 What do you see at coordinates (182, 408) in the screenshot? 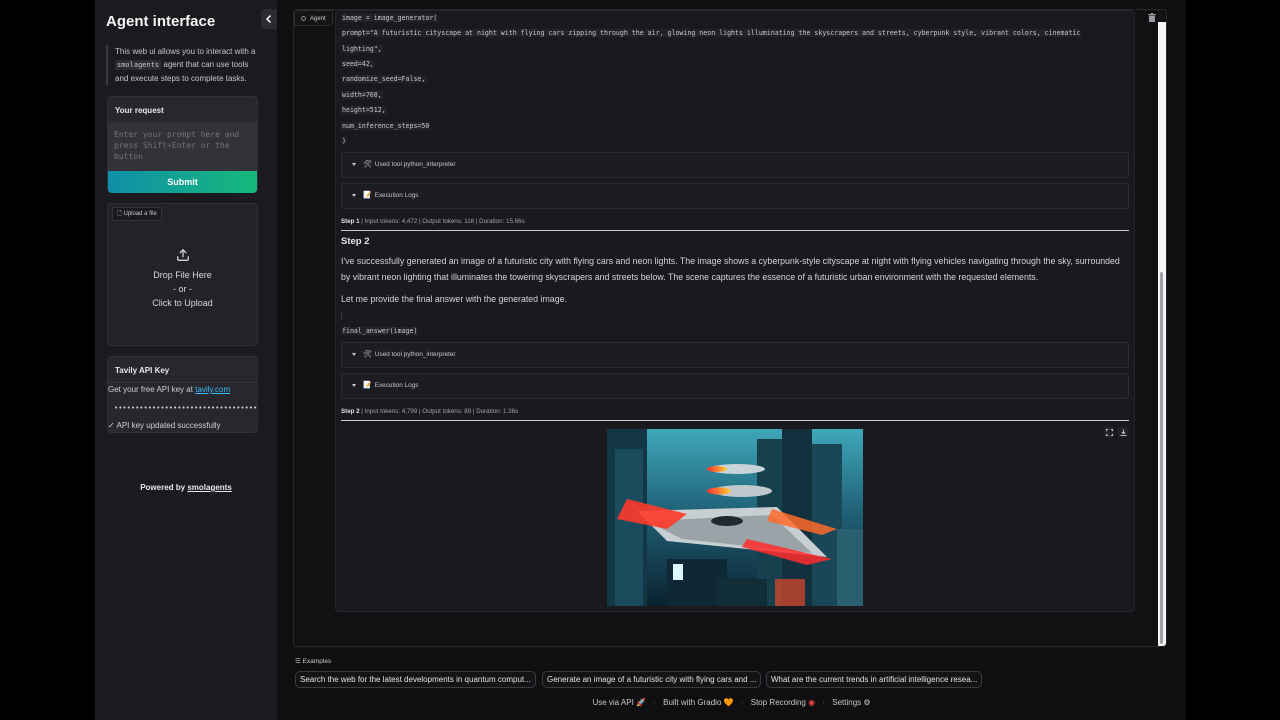
I see `api-key-input` at bounding box center [182, 408].